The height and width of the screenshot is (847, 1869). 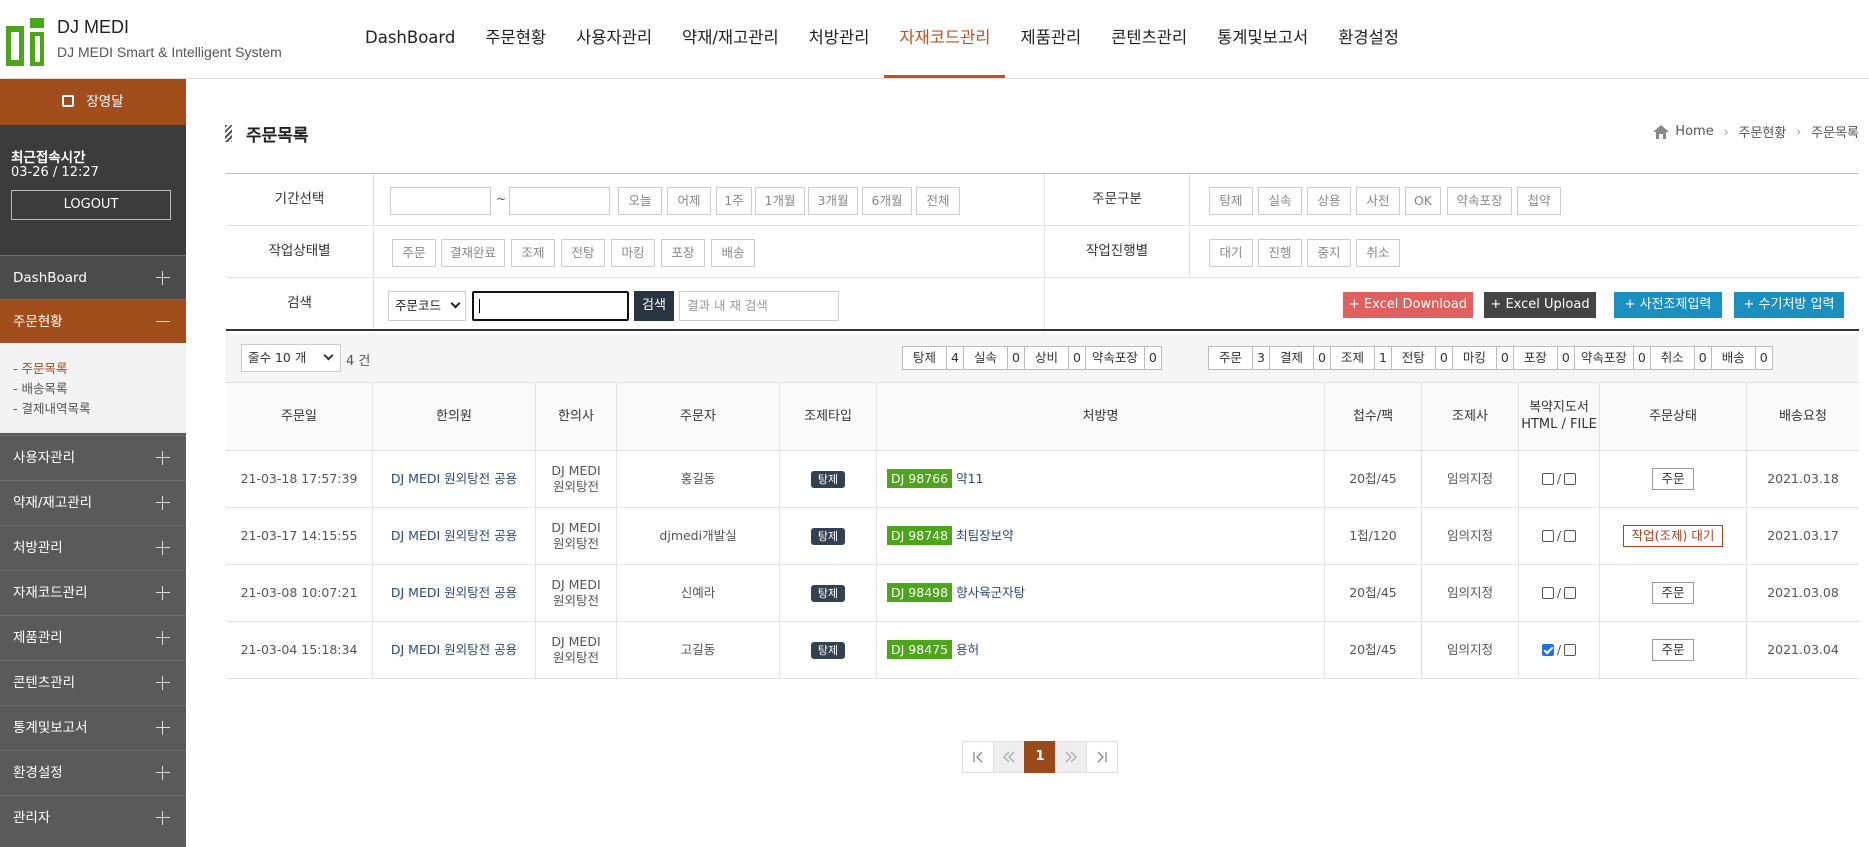 What do you see at coordinates (985, 535) in the screenshot?
I see `rx-name: 최팀장보약` at bounding box center [985, 535].